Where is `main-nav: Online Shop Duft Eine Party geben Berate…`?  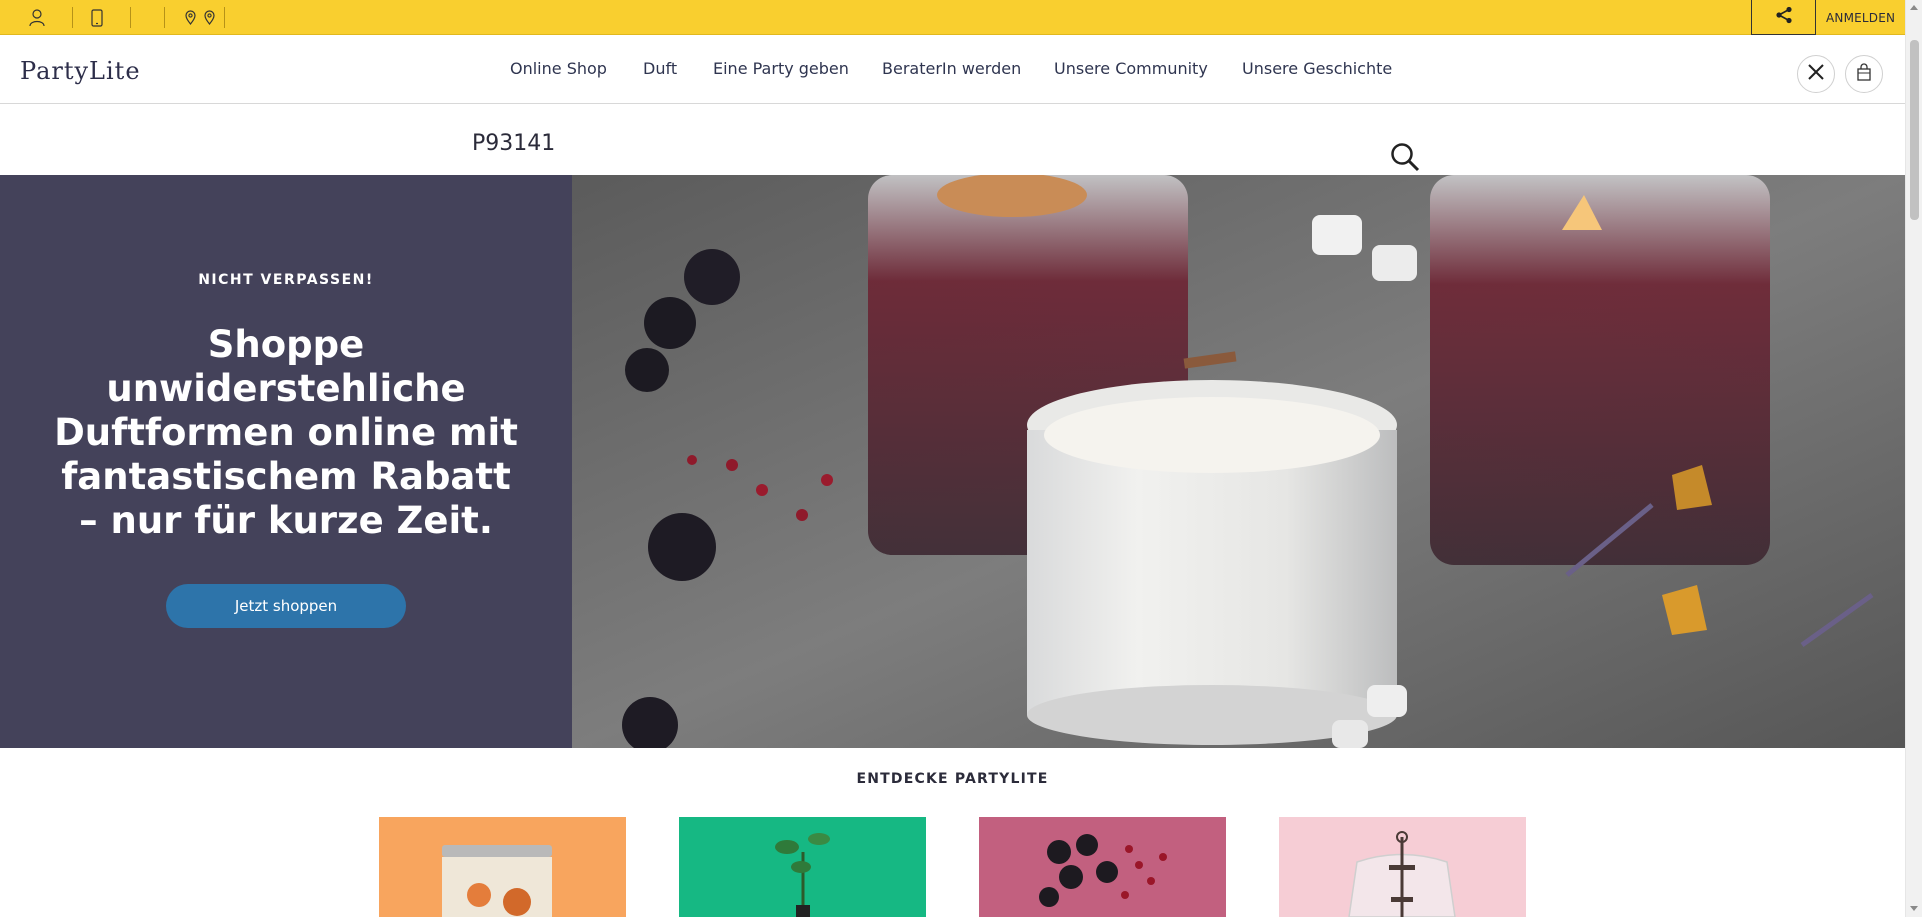 main-nav: Online Shop Duft Eine Party geben Berate… is located at coordinates (952, 69).